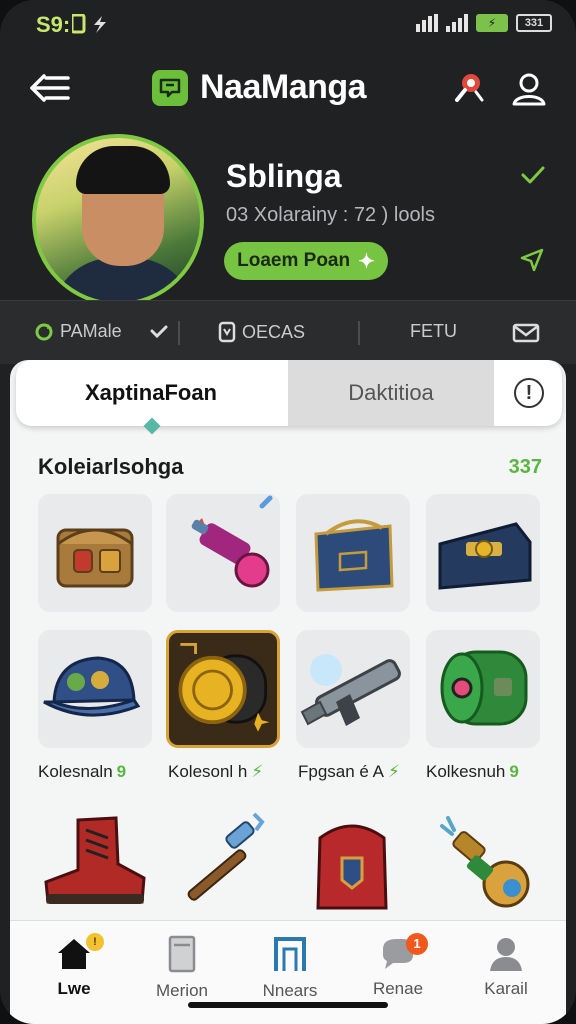 This screenshot has height=1024, width=576. I want to click on back-menu-icon, so click(50, 88).